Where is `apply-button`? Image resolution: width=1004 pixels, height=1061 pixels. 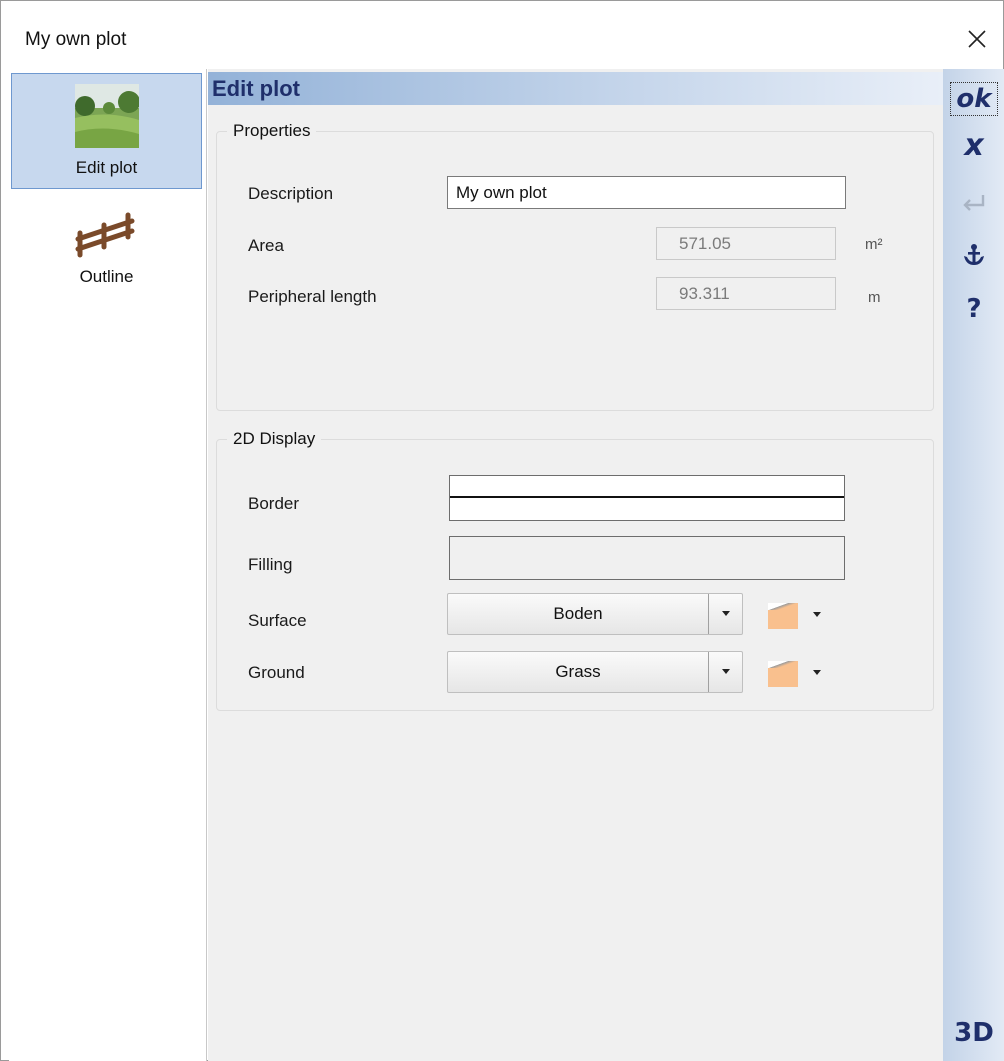
apply-button is located at coordinates (974, 203).